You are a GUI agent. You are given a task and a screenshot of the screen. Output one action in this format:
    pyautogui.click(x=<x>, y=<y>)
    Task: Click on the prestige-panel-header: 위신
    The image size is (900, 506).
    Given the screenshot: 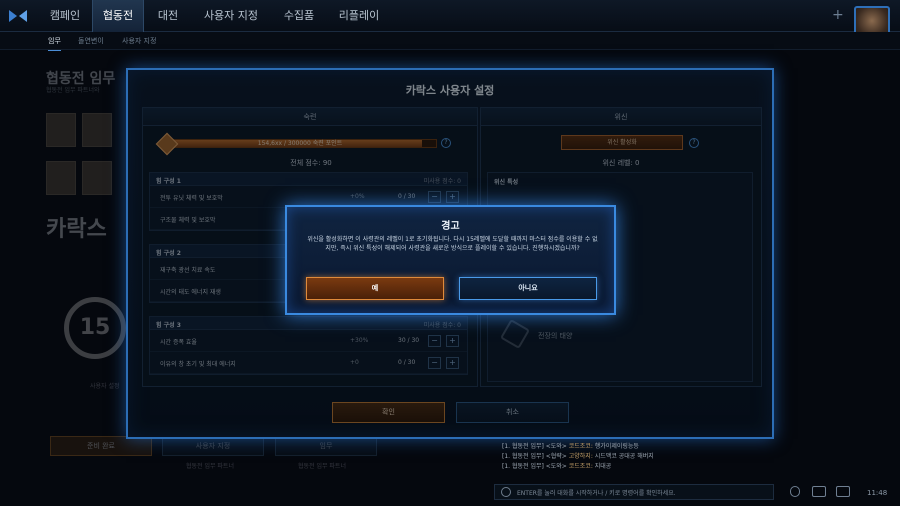 What is the action you would take?
    pyautogui.click(x=621, y=117)
    